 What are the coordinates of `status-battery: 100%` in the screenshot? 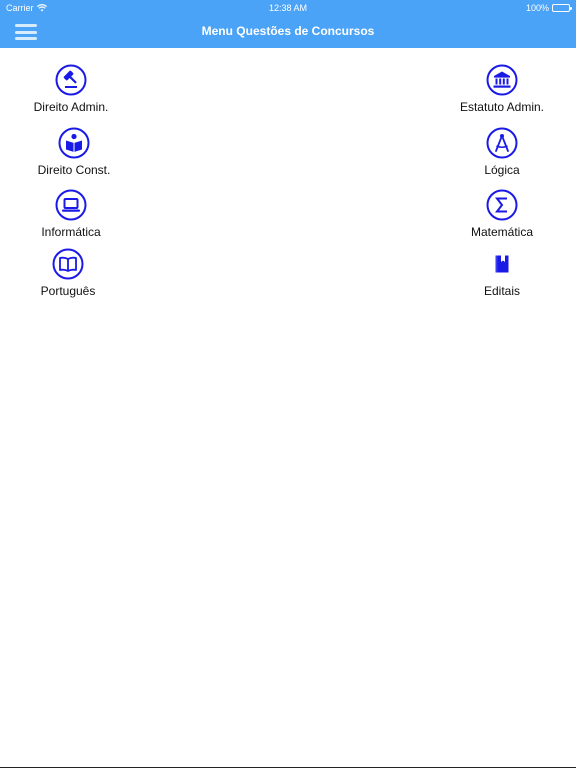 It's located at (548, 8).